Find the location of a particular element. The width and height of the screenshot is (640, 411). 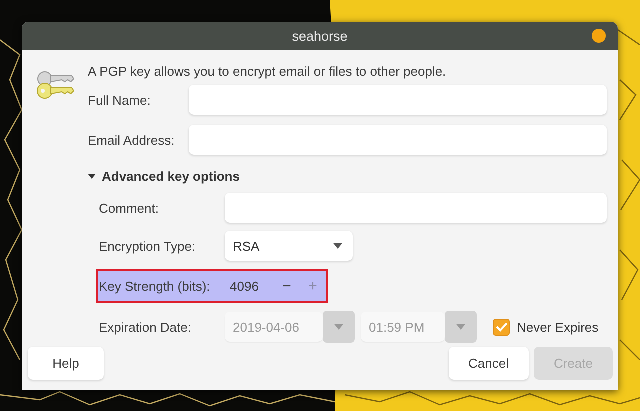

field-label: Full Name: is located at coordinates (120, 100).